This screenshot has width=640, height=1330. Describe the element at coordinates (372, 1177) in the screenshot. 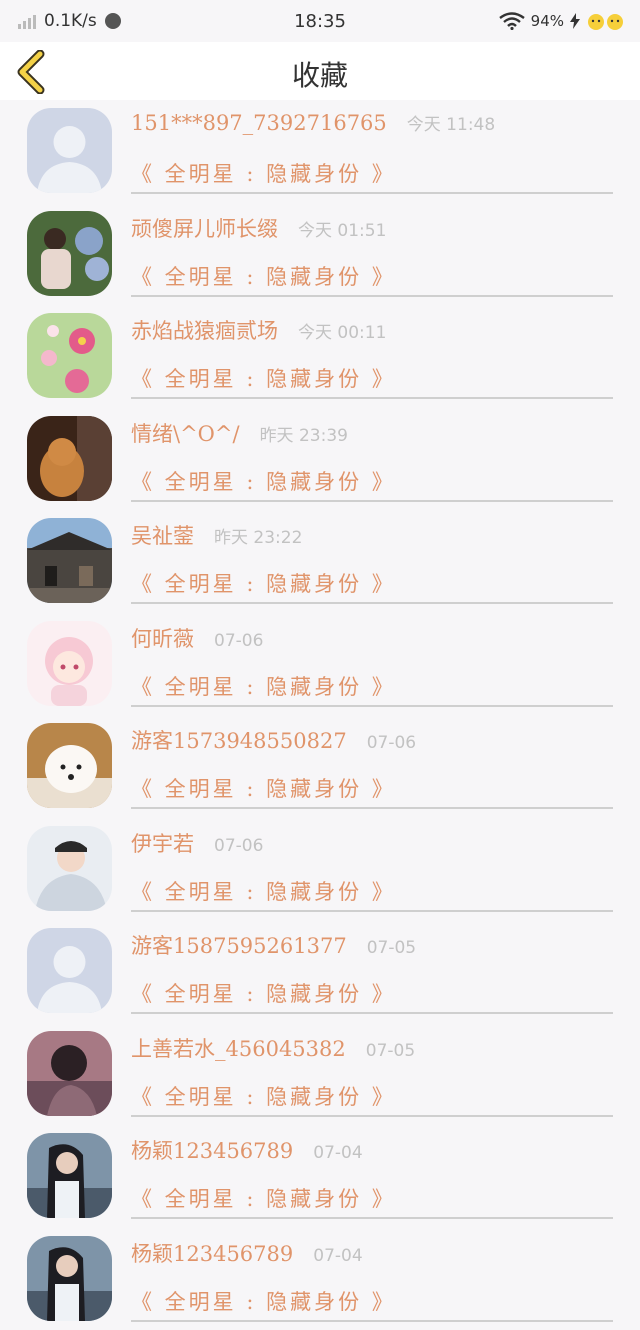

I see `item-info: 杨颖123456789 07-04 《 全明星 : 隐藏身份 》` at that location.